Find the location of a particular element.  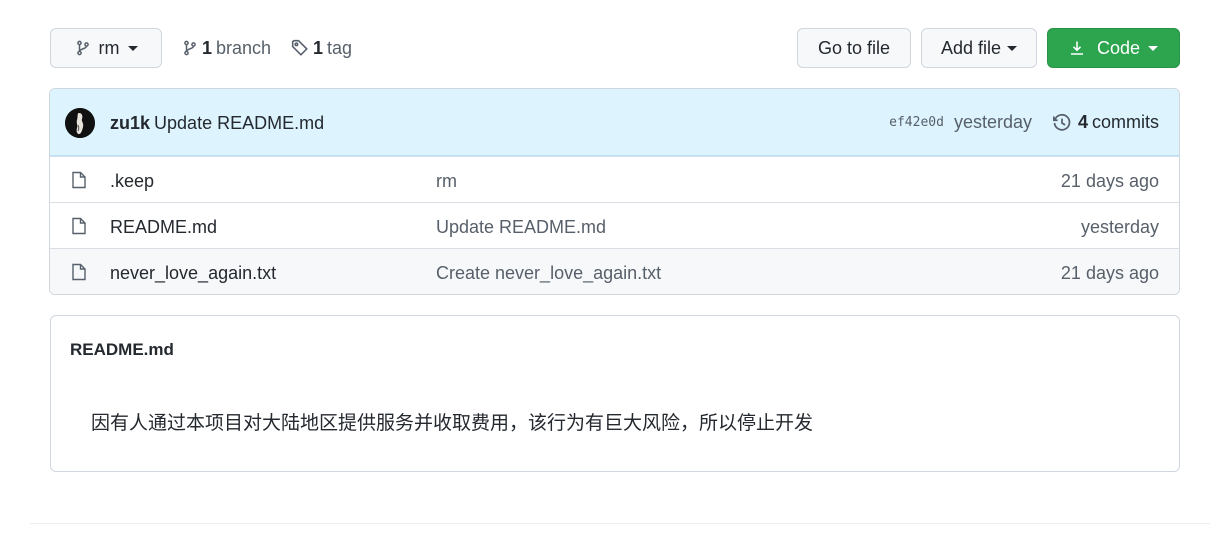

file-row: .keep rm 21 days ago is located at coordinates (614, 179).